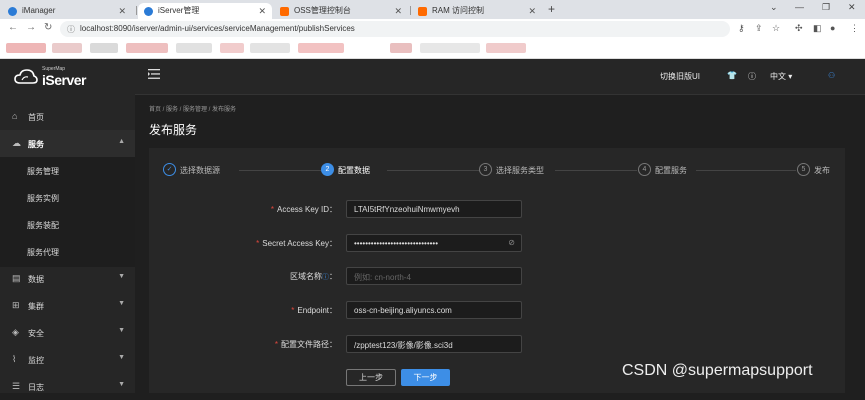 This screenshot has width=865, height=400. Describe the element at coordinates (759, 28) in the screenshot. I see `share-icon: ⇪` at that location.